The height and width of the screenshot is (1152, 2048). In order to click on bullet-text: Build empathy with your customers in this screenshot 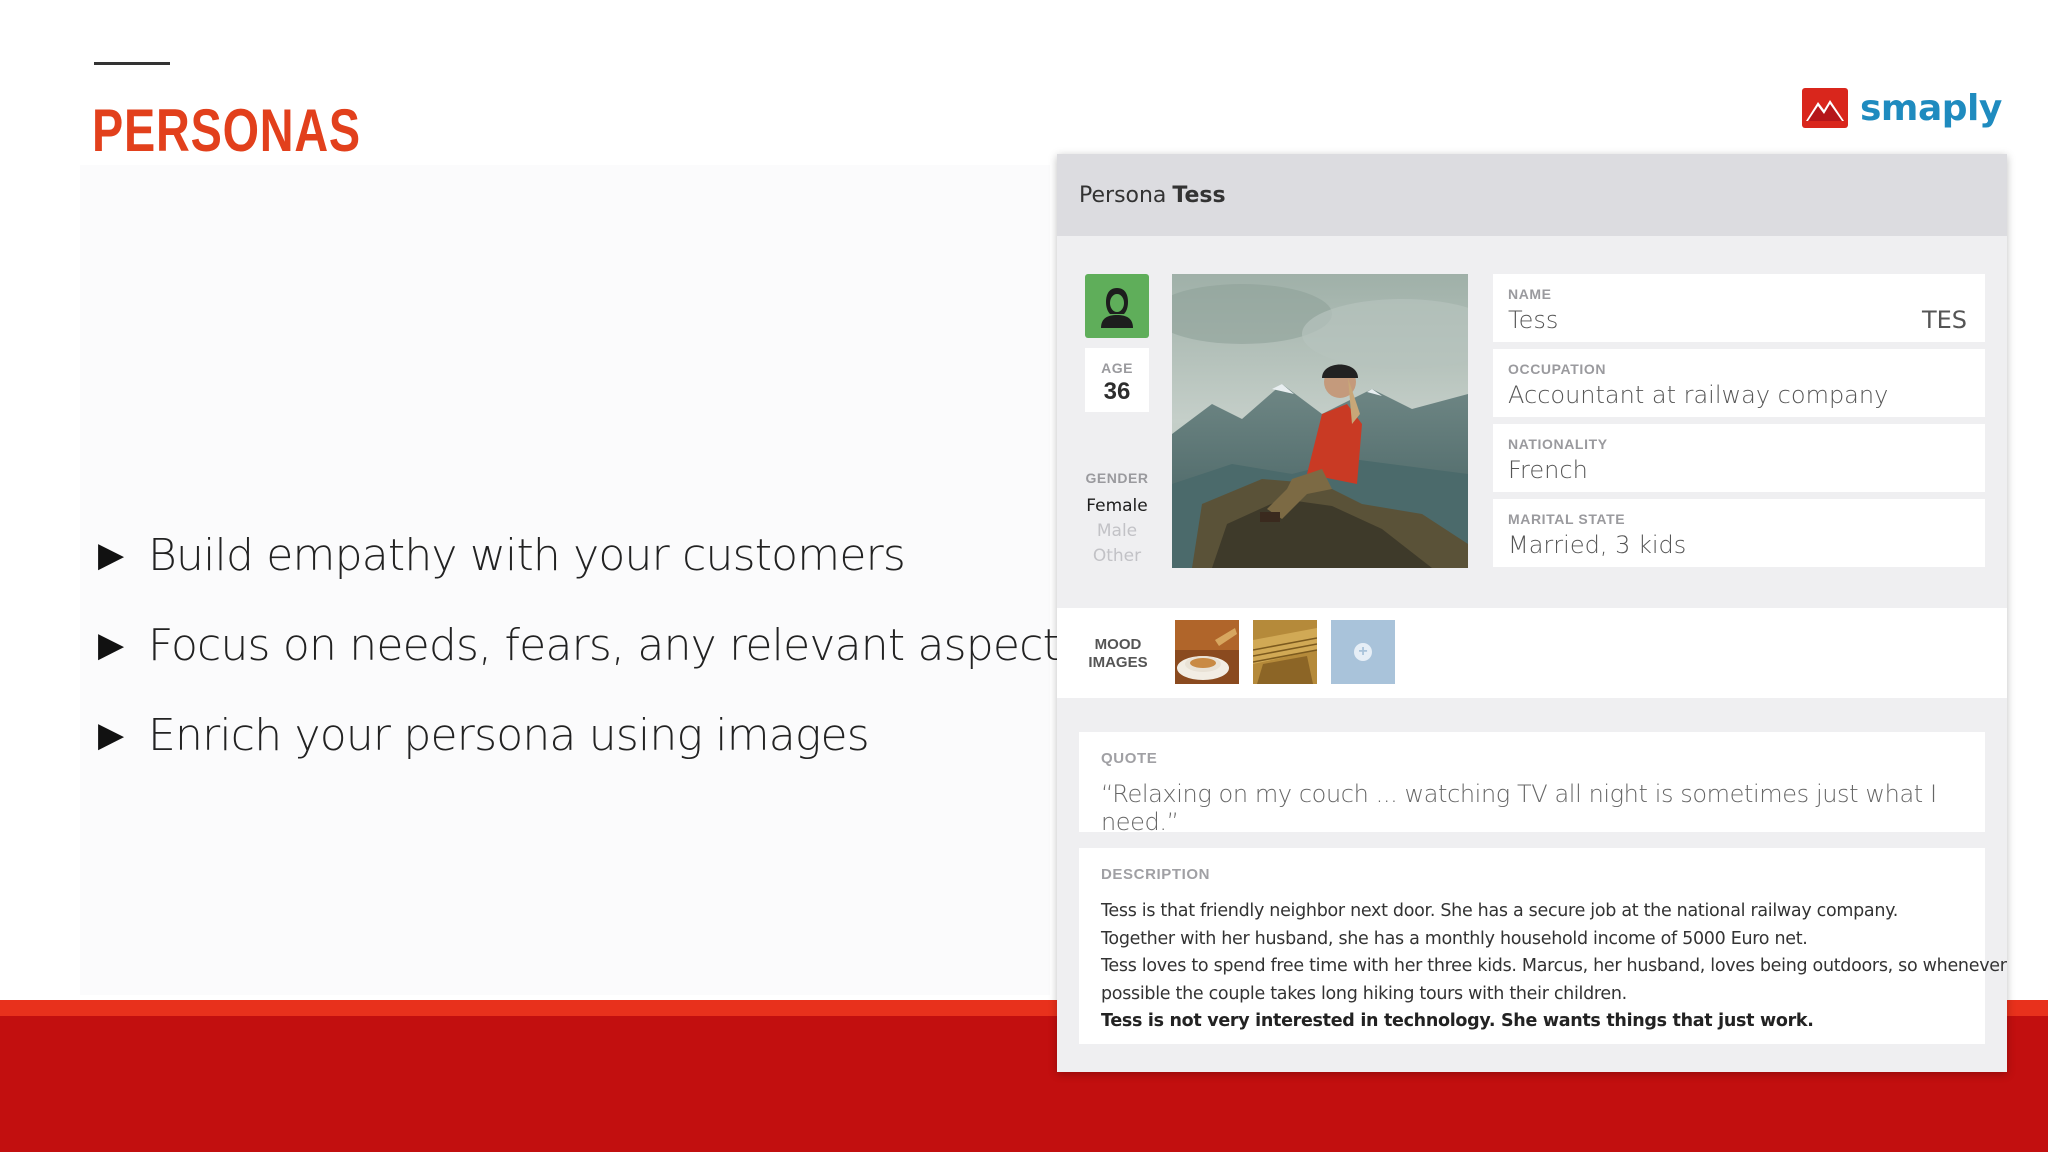, I will do `click(527, 555)`.